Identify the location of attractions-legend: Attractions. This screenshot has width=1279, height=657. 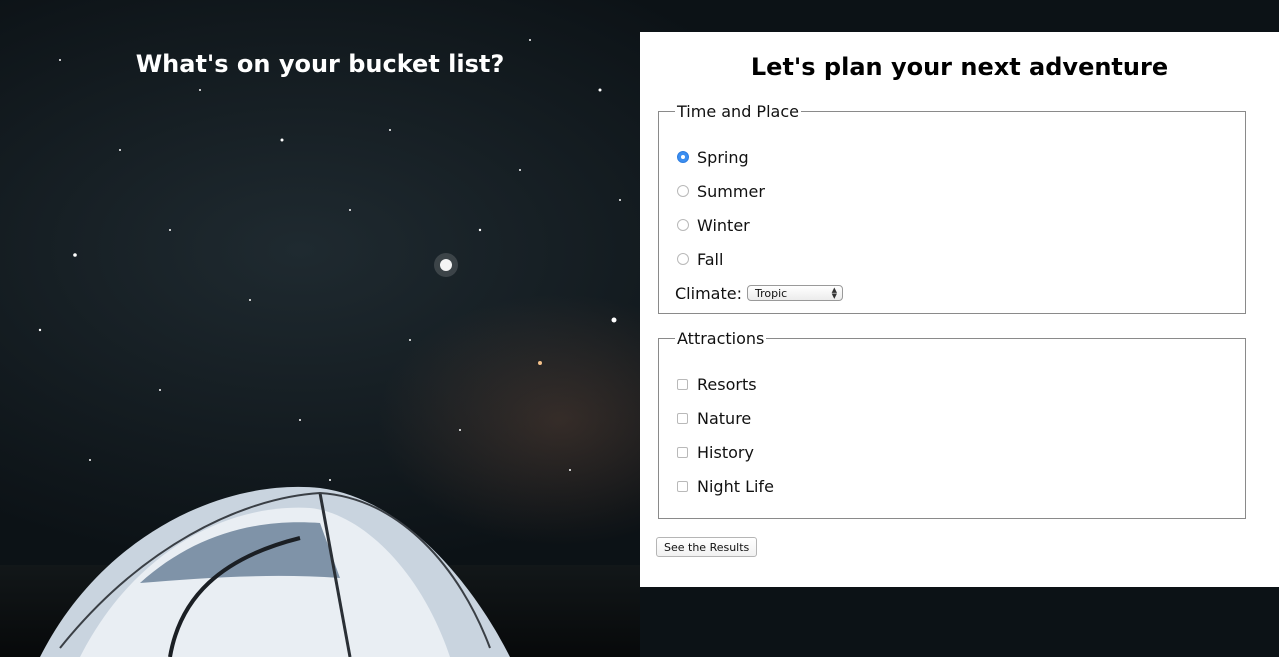
(721, 338).